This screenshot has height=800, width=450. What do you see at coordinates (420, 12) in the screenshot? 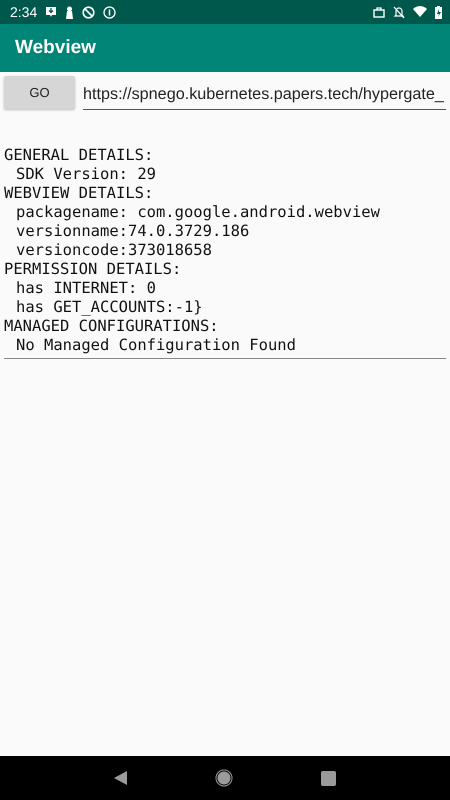
I see `wifi-icon` at bounding box center [420, 12].